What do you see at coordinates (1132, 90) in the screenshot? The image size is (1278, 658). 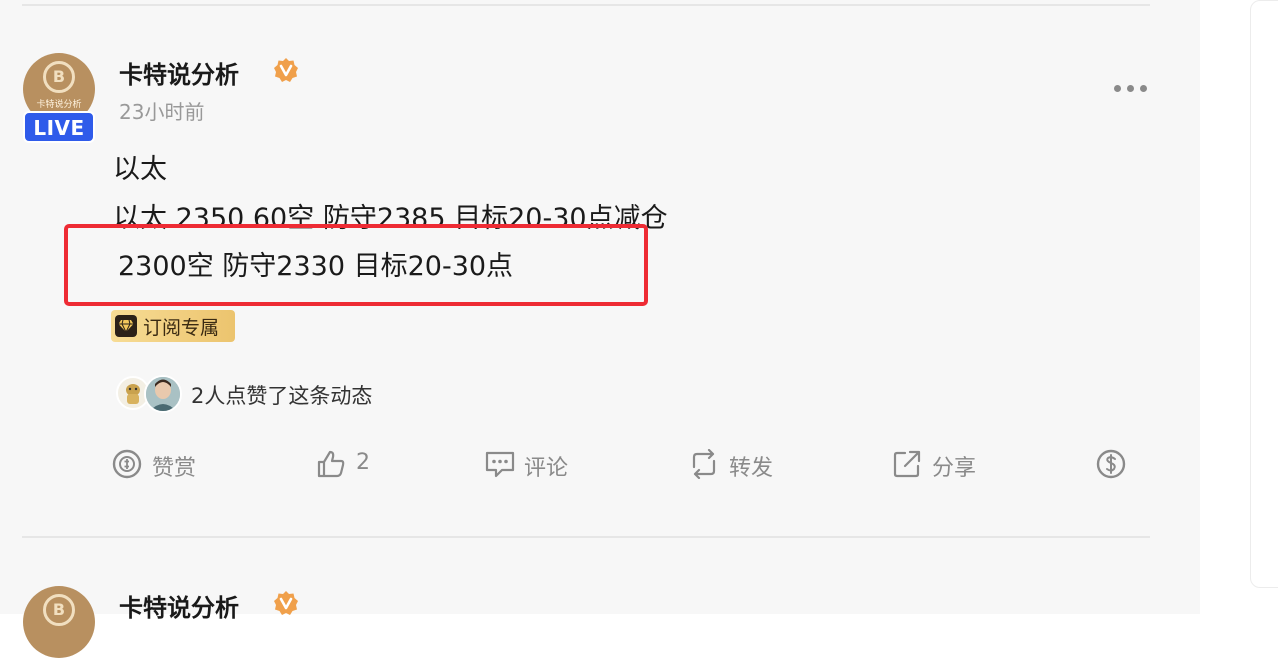 I see `more-icon` at bounding box center [1132, 90].